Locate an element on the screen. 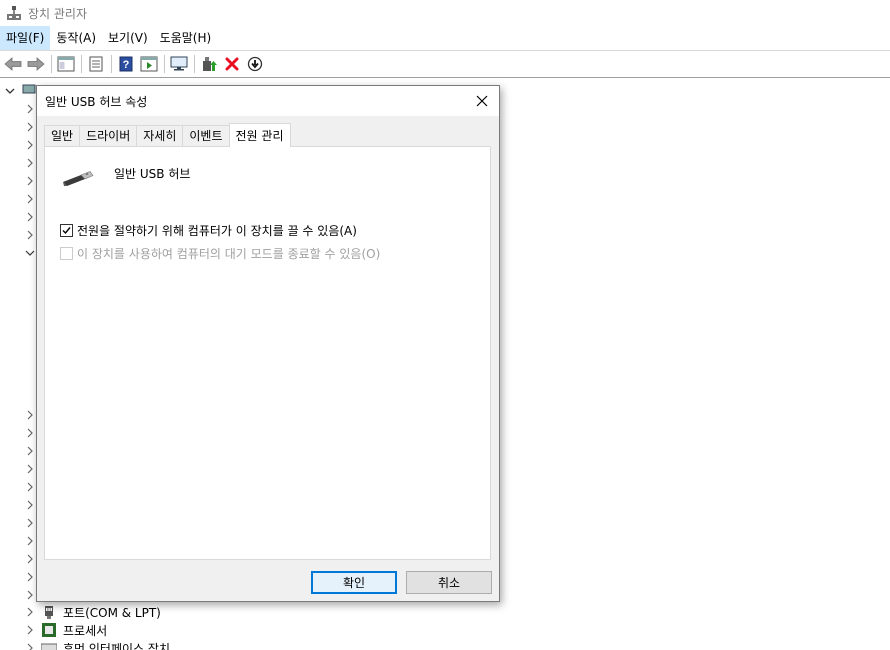 The width and height of the screenshot is (890, 650). tree-item-label: 포트(COM & LPT) is located at coordinates (112, 612).